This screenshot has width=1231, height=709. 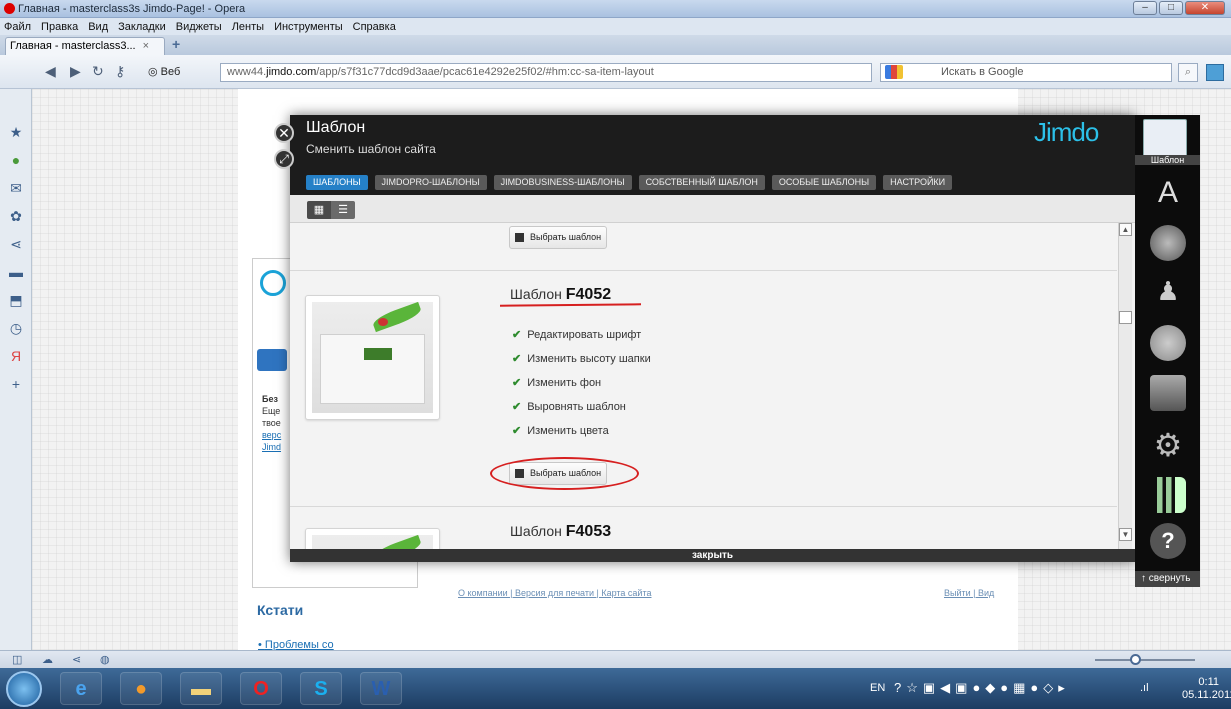 What do you see at coordinates (877, 688) in the screenshot?
I see `language-indicator: EN` at bounding box center [877, 688].